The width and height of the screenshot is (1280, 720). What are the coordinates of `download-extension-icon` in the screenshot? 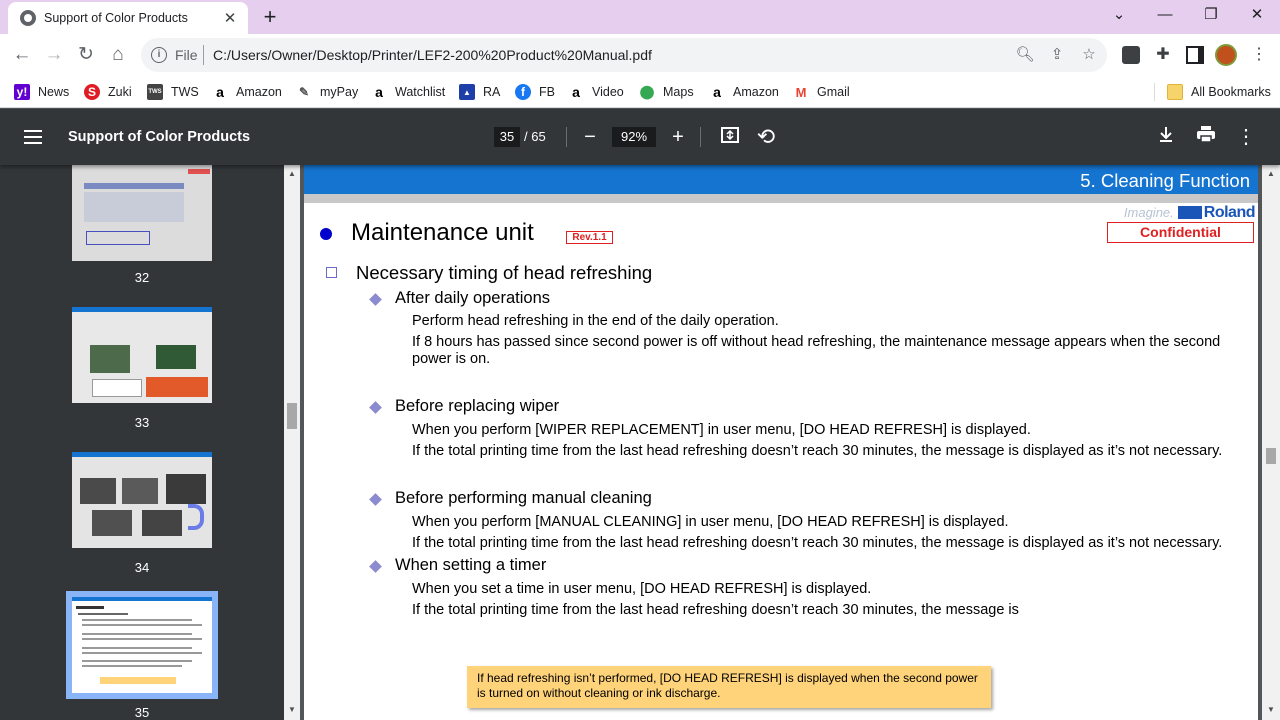 It's located at (1131, 55).